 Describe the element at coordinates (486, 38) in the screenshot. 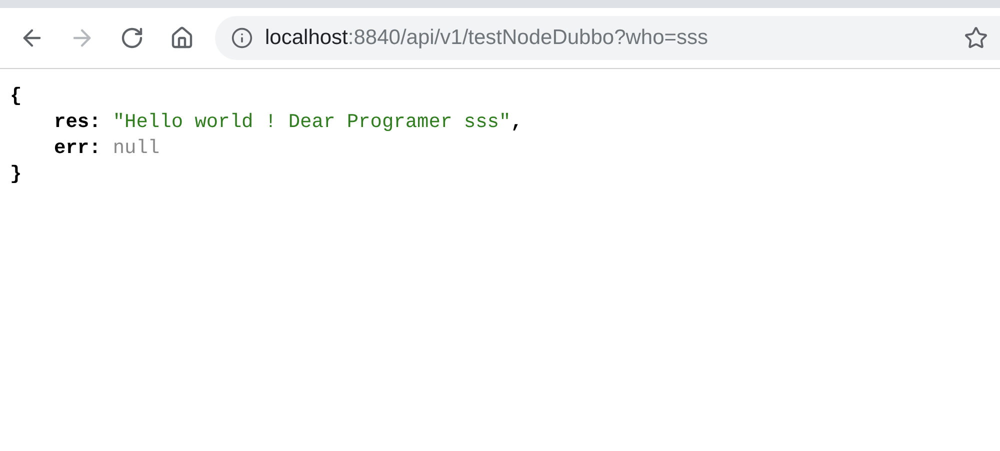

I see `url-text: localhost:8840/api/v1/testNodeDubbo?who=sss` at that location.